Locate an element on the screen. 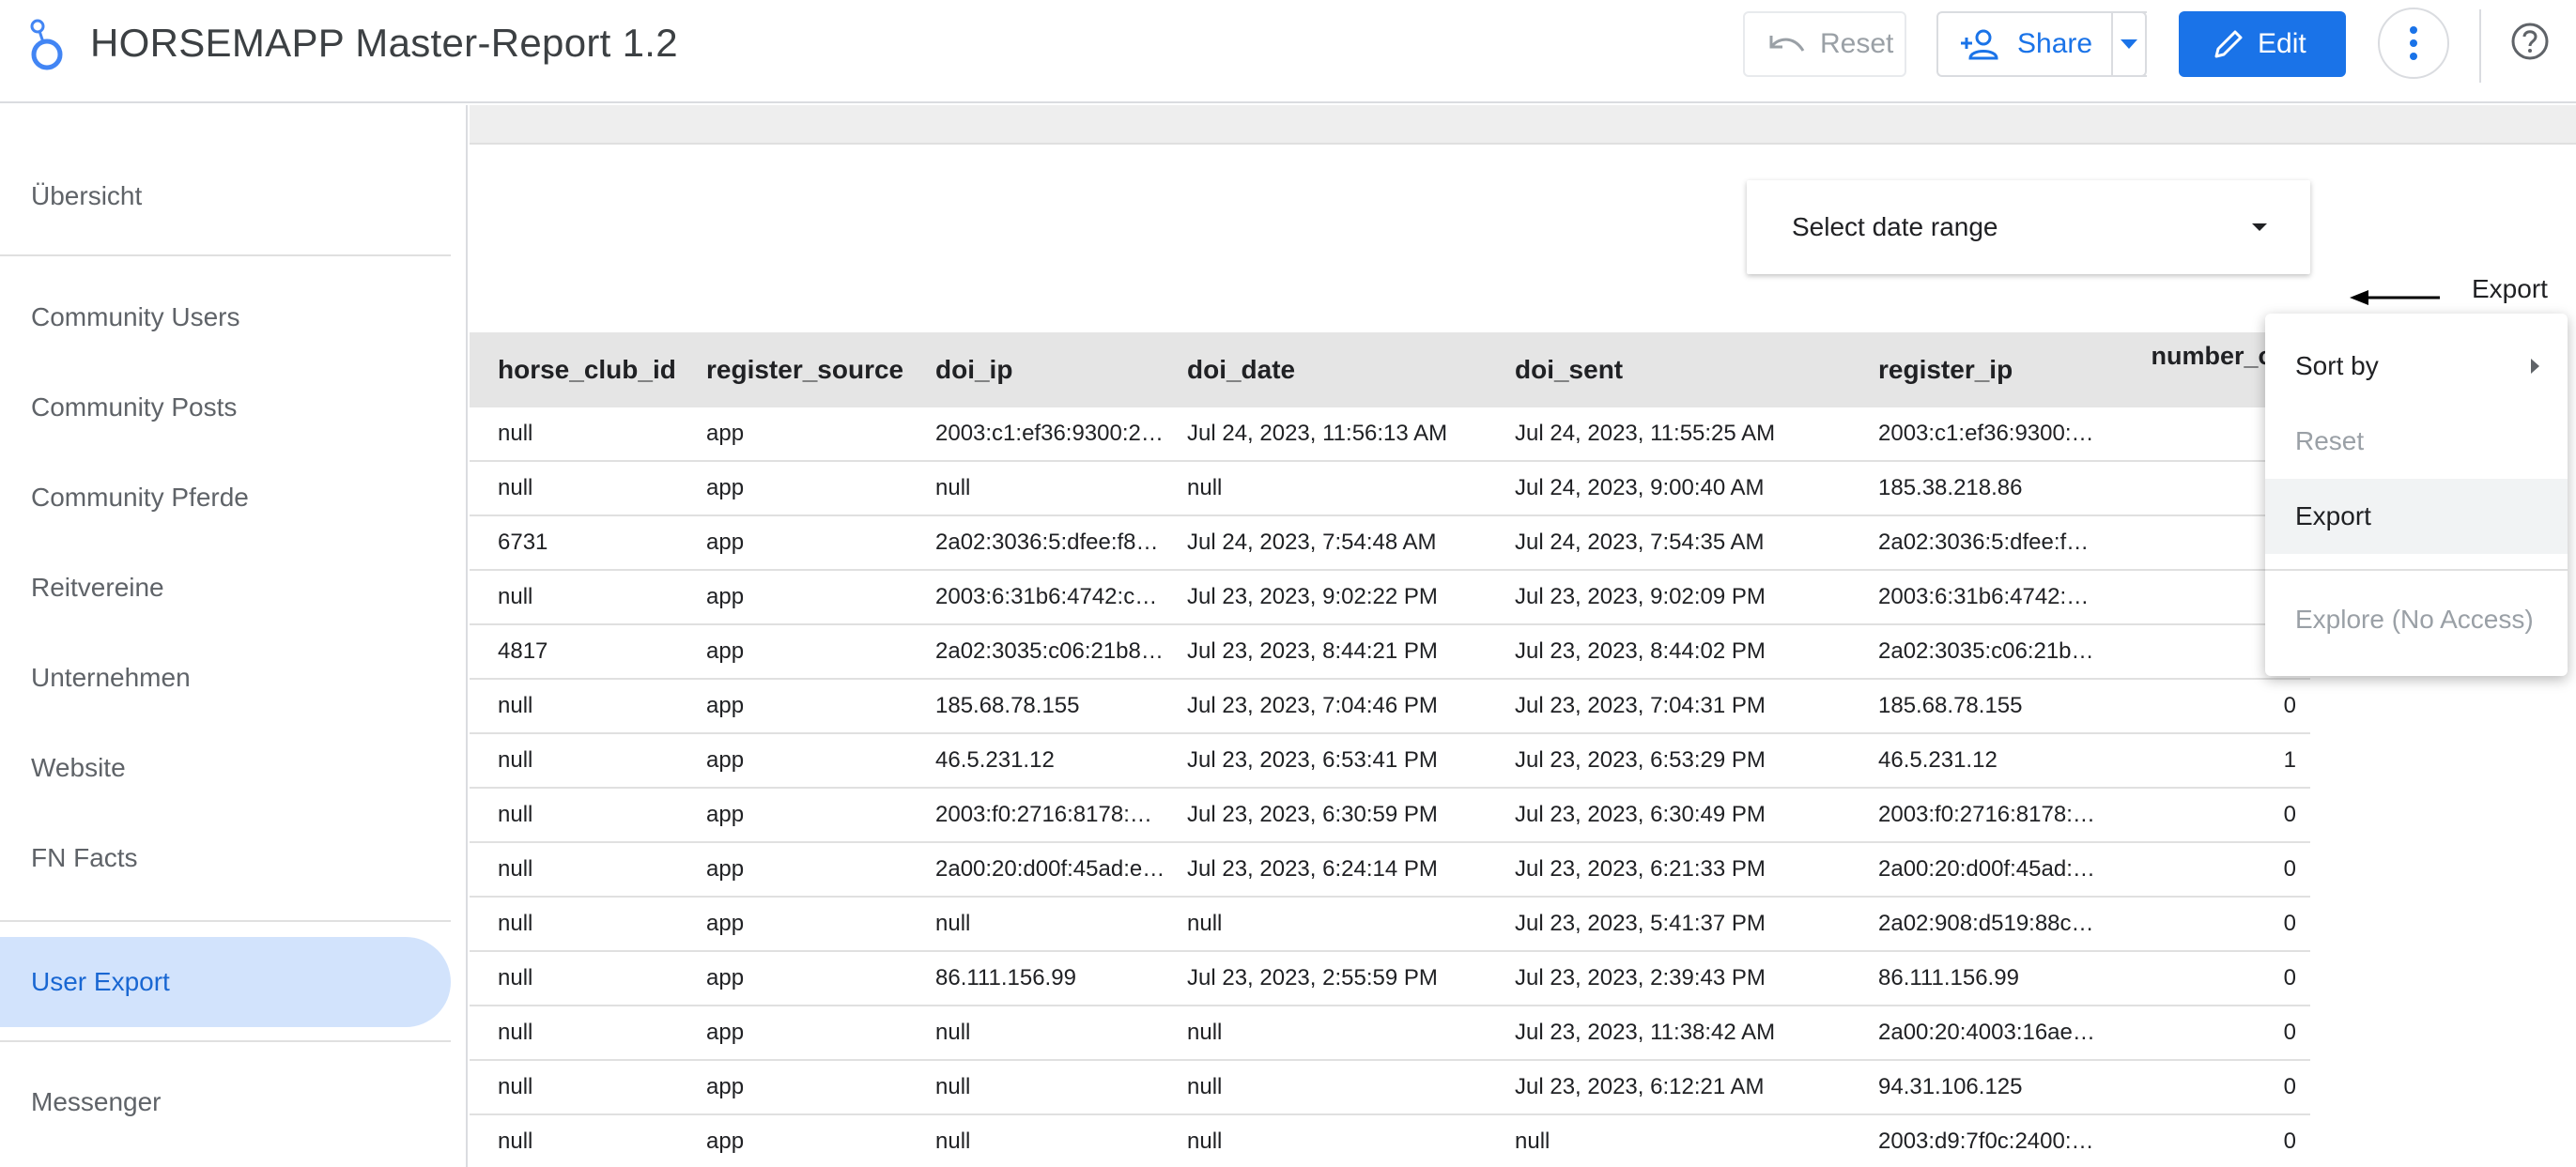 The height and width of the screenshot is (1167, 2576). table-cell-doi-sent: Jul 23, 2023, 6:12:21 AM is located at coordinates (1640, 1086).